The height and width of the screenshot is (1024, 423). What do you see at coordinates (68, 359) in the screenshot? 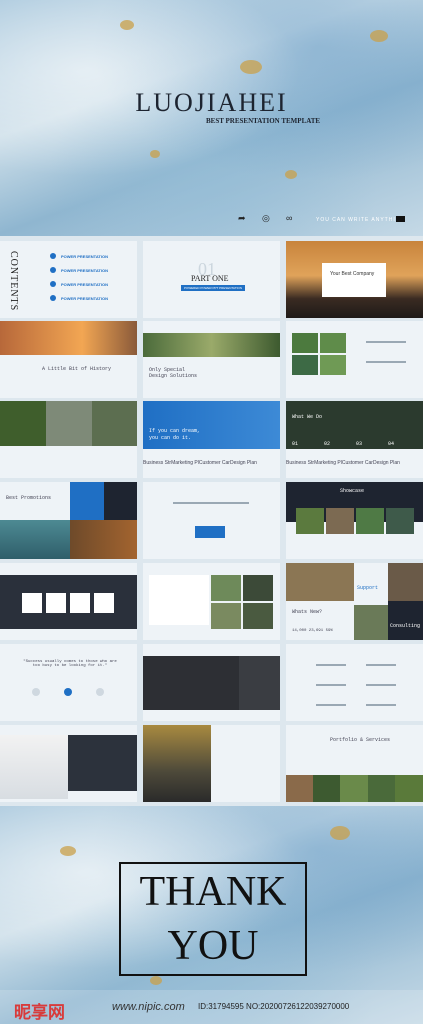
I see `slide-history: A Little Bit of History` at bounding box center [68, 359].